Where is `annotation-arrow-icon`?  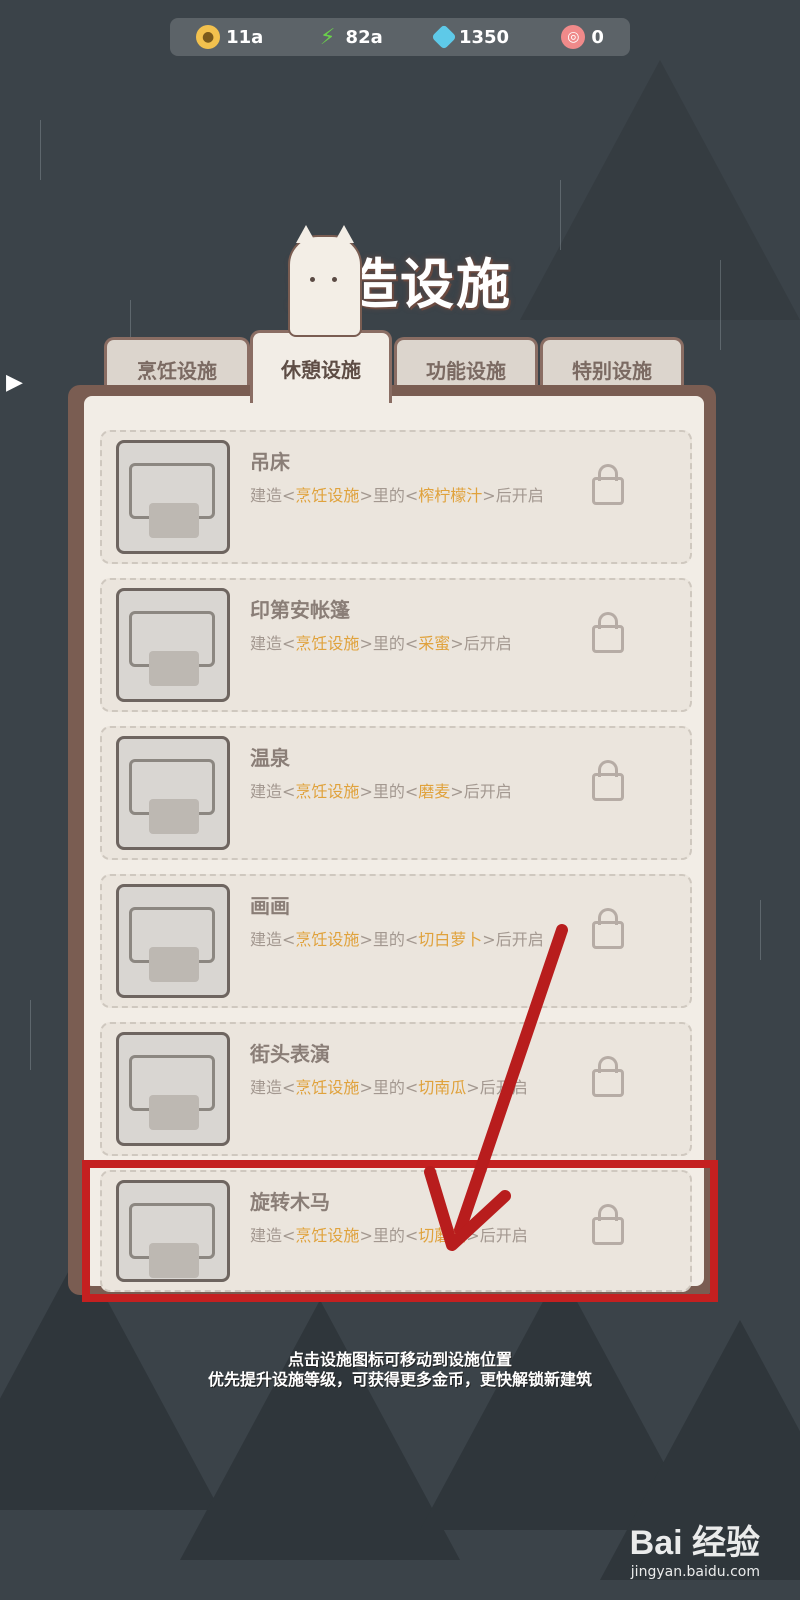
annotation-arrow-icon is located at coordinates (496, 1087).